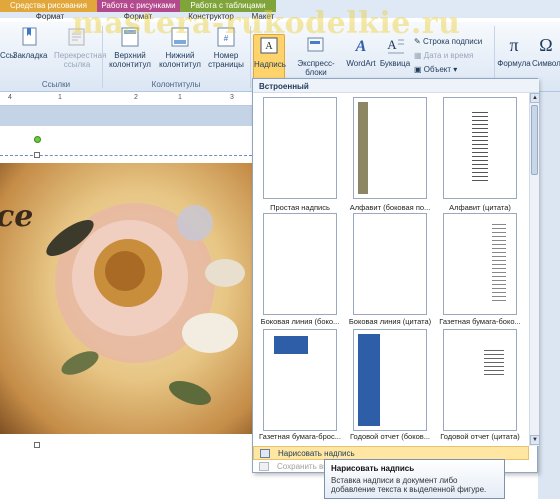 This screenshot has height=499, width=560. I want to click on bookmark-icon, so click(29, 36).